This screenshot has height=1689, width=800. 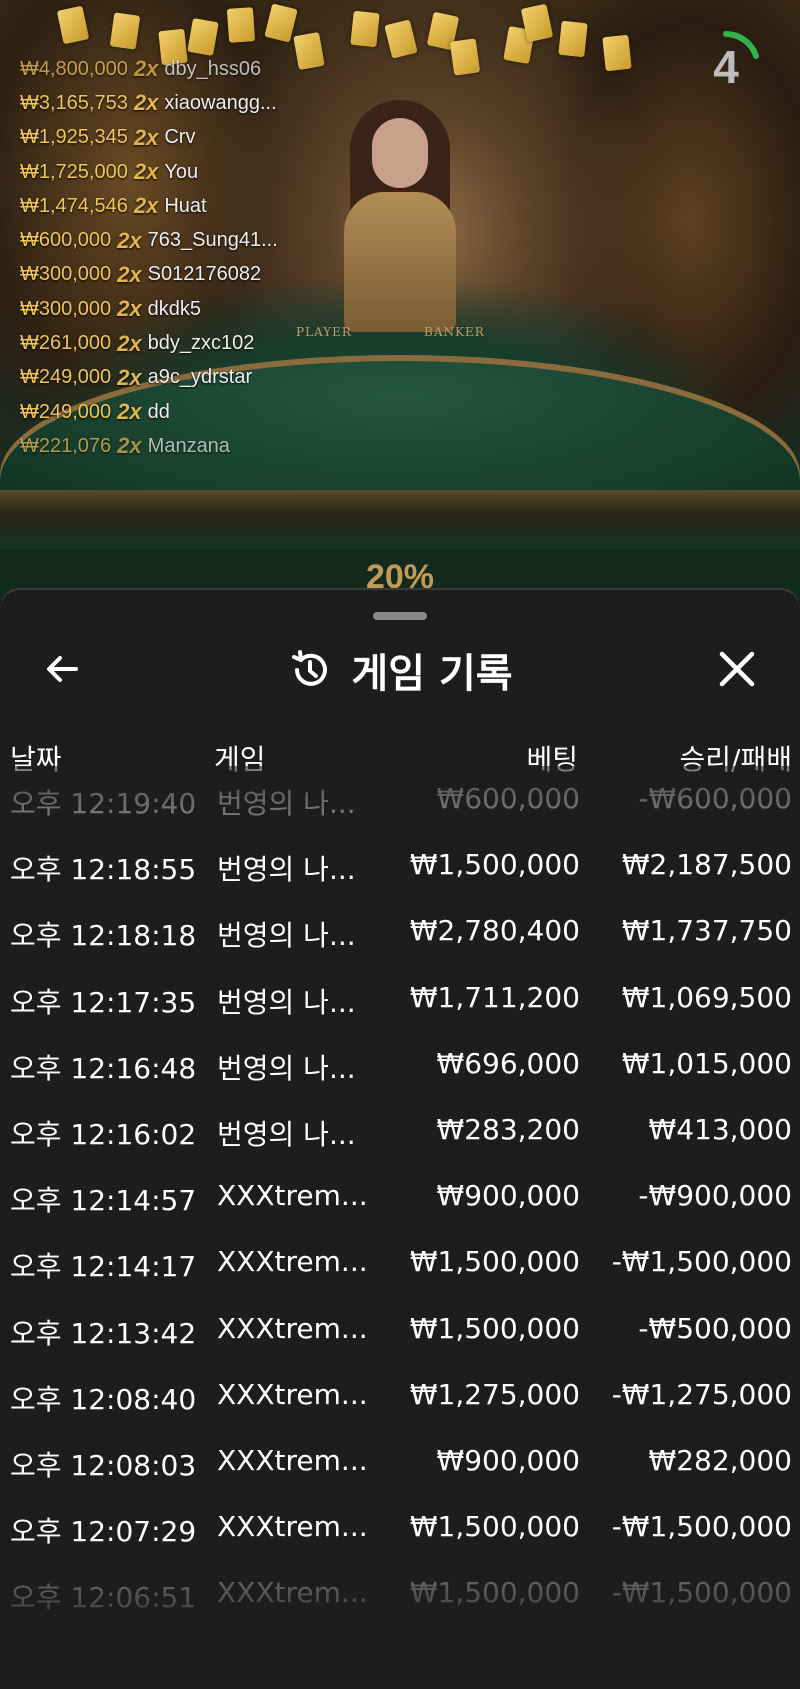 I want to click on drag-handle, so click(x=400, y=616).